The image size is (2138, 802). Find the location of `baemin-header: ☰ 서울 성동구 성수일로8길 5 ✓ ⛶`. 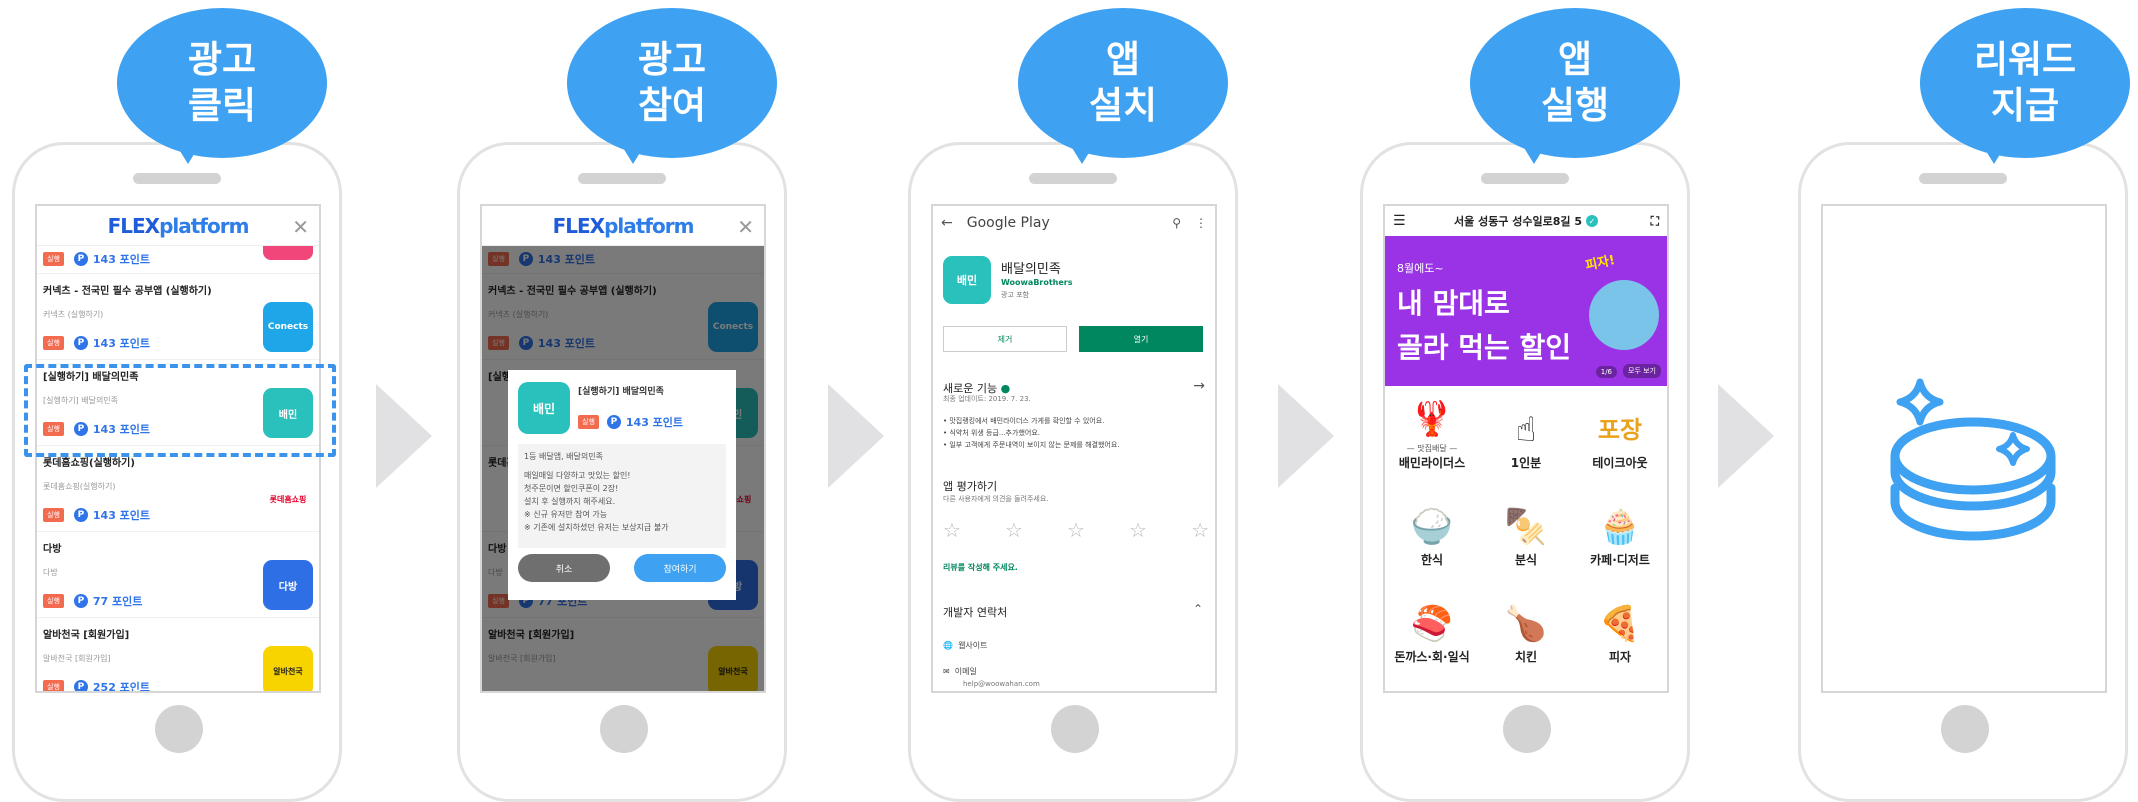

baemin-header: ☰ 서울 성동구 성수일로8길 5 ✓ ⛶ is located at coordinates (1526, 221).